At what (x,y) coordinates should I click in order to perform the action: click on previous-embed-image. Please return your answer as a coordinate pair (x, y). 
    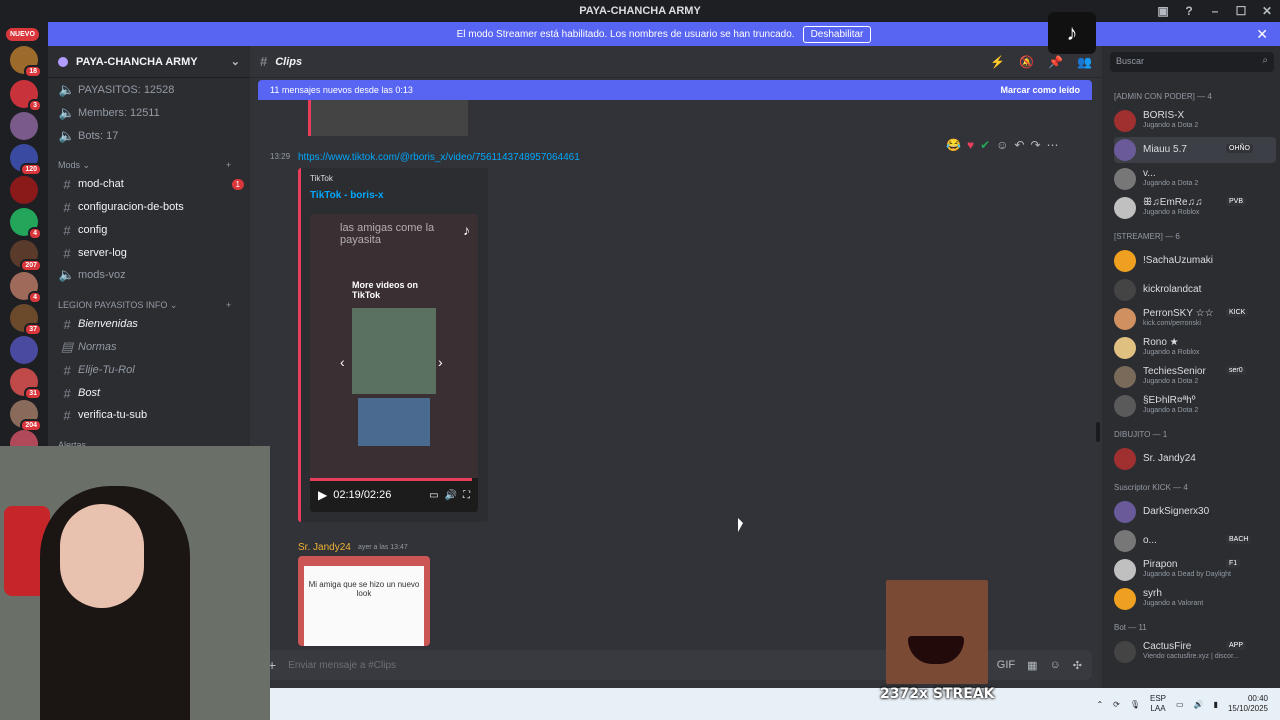
    Looking at the image, I should click on (388, 118).